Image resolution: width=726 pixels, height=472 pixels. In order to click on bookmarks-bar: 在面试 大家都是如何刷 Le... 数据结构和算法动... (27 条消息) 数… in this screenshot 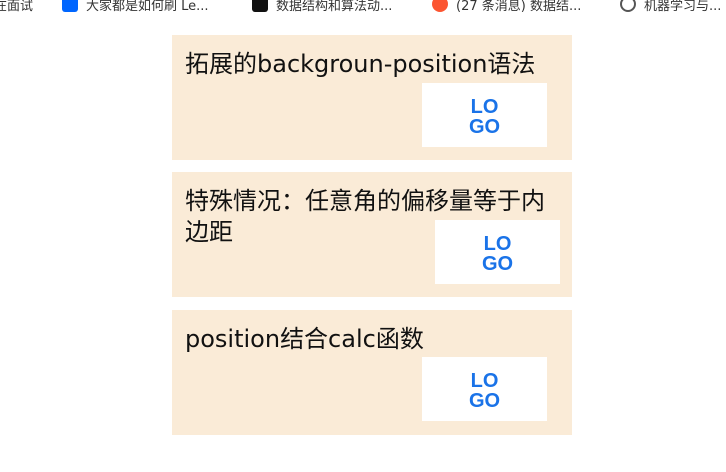, I will do `click(363, 7)`.